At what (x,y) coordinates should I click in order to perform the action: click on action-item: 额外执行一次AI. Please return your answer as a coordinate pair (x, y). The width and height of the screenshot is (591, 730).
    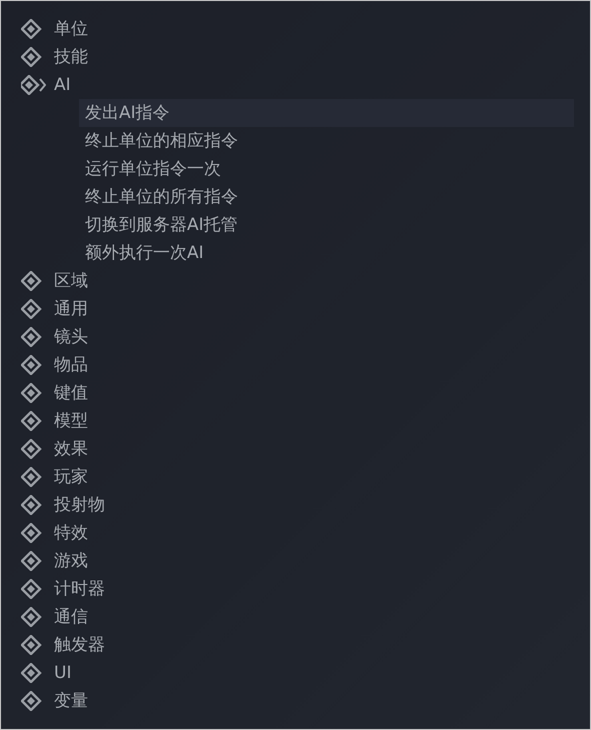
    Looking at the image, I should click on (326, 253).